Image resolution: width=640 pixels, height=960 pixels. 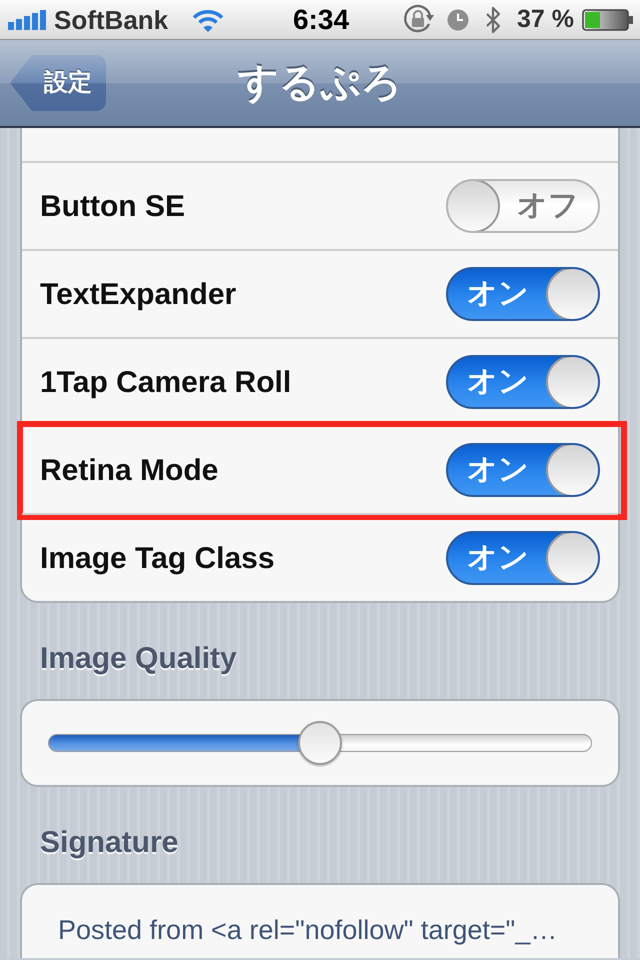 What do you see at coordinates (111, 19) in the screenshot?
I see `carrier-name: SoftBank` at bounding box center [111, 19].